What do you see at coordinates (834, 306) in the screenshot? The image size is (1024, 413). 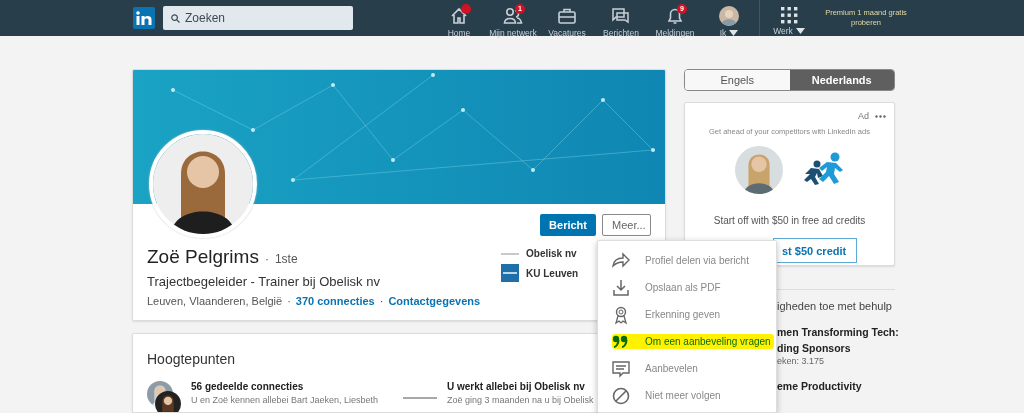 I see `side-text: igheden toe met behulp` at bounding box center [834, 306].